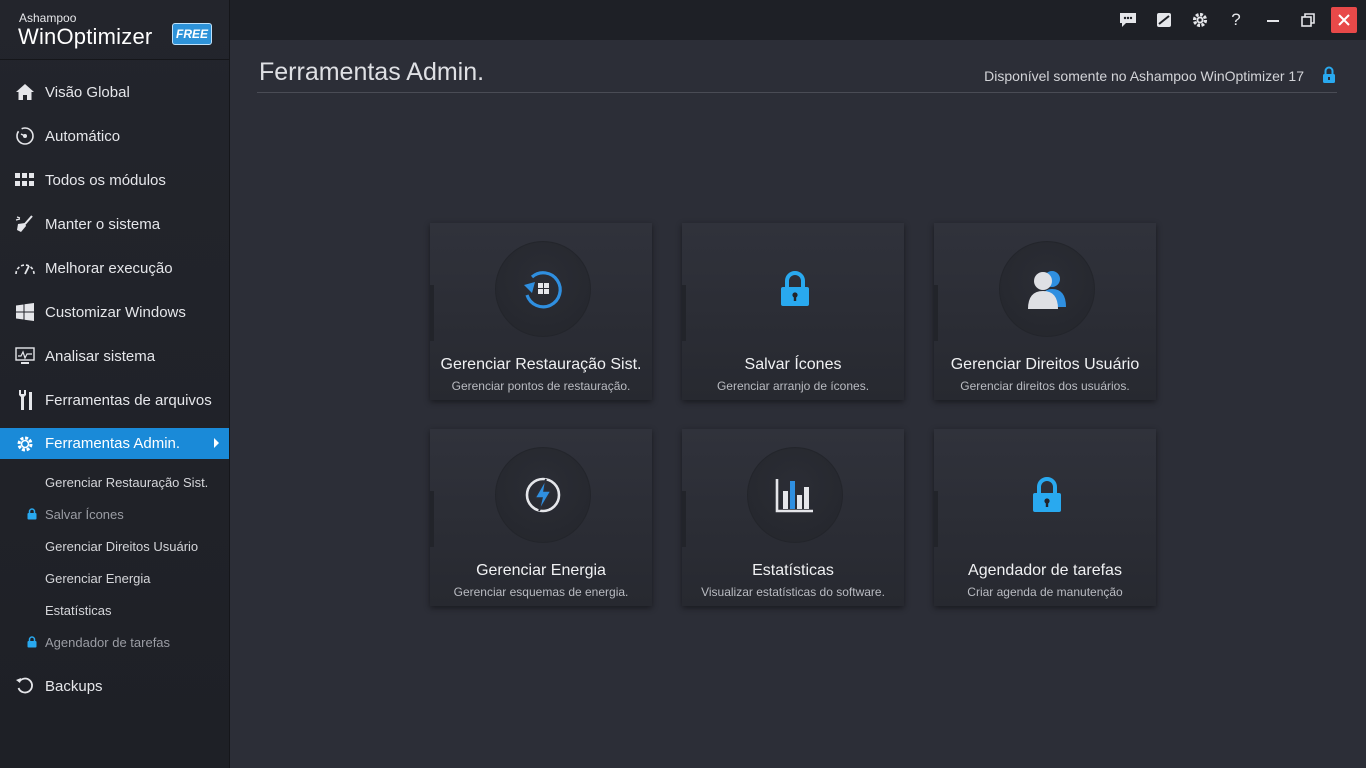 Image resolution: width=1366 pixels, height=768 pixels. I want to click on card-title: Gerenciar Restauração Sist., so click(541, 364).